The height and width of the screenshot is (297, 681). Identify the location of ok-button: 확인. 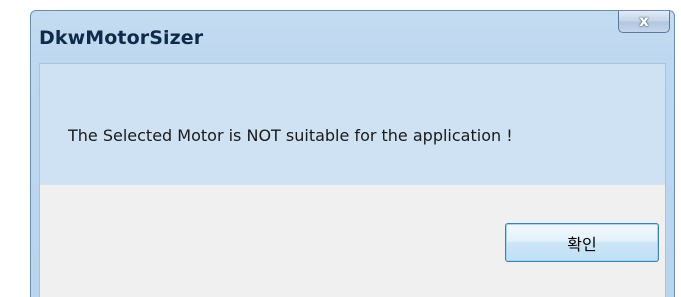
(582, 242).